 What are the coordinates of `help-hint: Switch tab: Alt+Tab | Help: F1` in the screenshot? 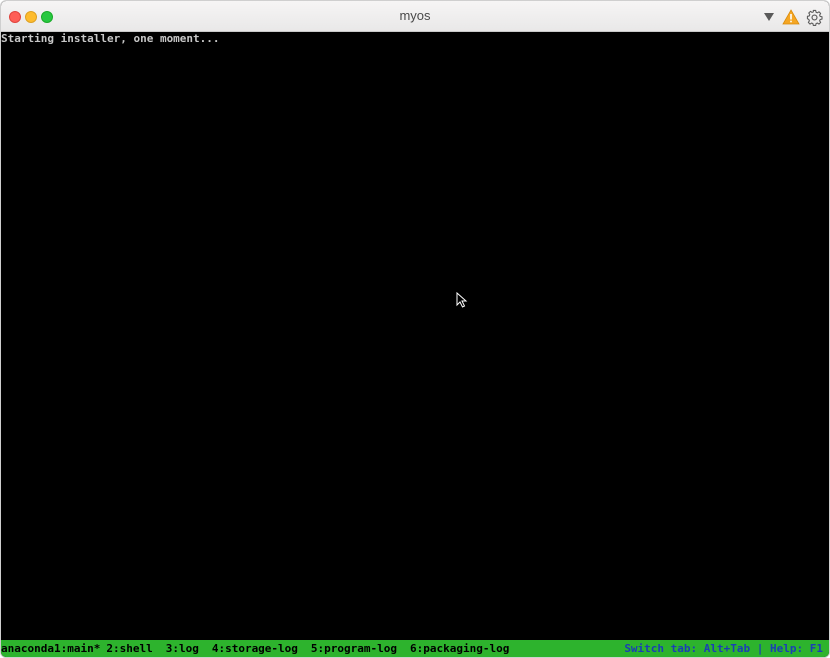 It's located at (723, 648).